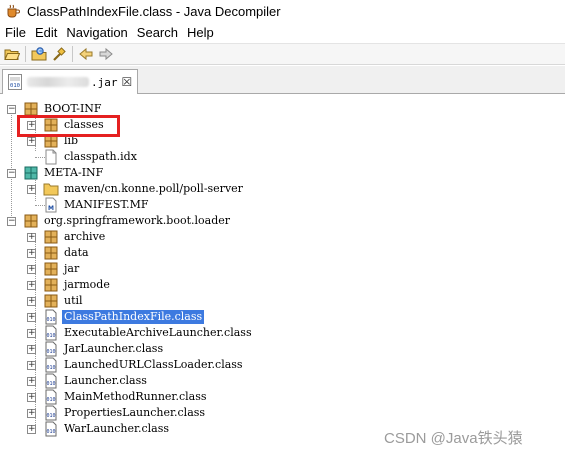 Image resolution: width=565 pixels, height=455 pixels. I want to click on tree-node-mainmethodrunner: 010 MainMethodRunner.class, so click(125, 397).